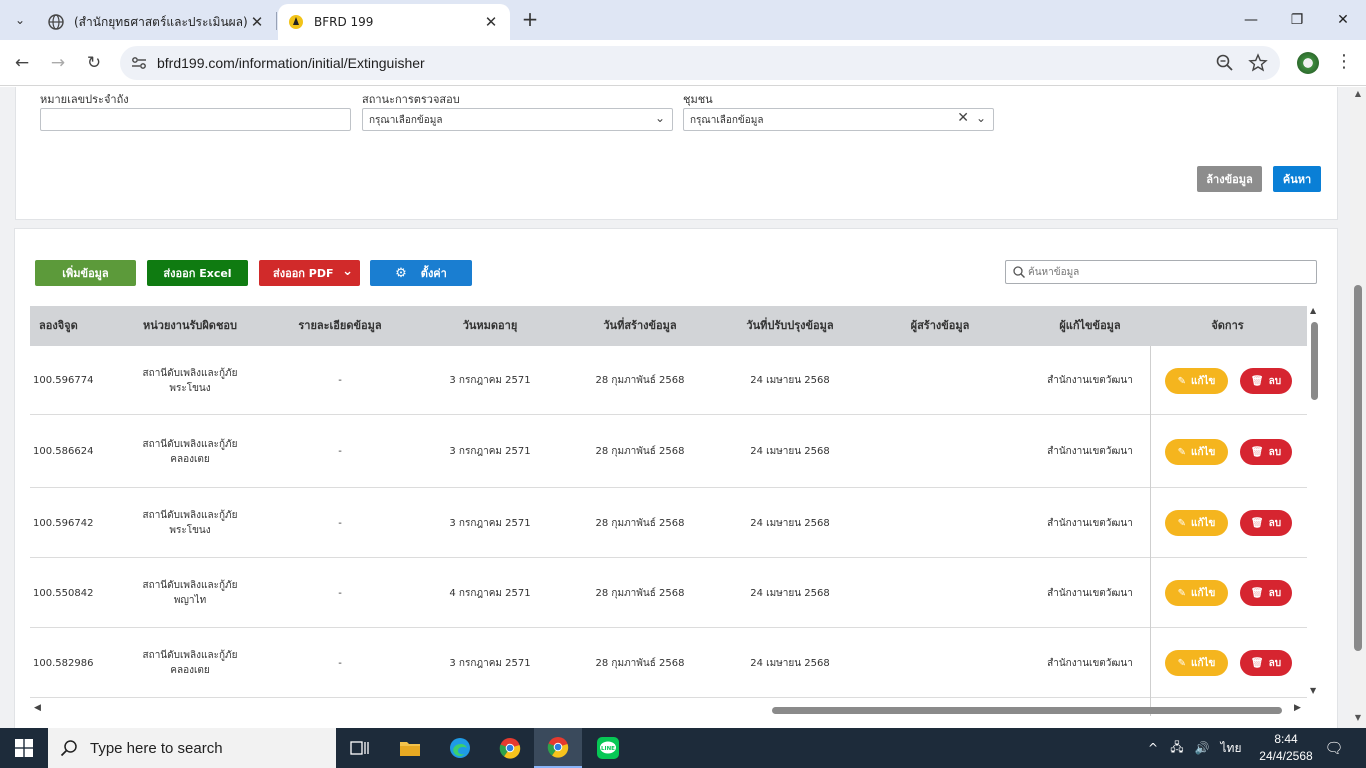 The width and height of the screenshot is (1366, 768). Describe the element at coordinates (838, 119) in the screenshot. I see `community-select: กรุณาเลือกข้อมูล ✕ ⌄` at that location.